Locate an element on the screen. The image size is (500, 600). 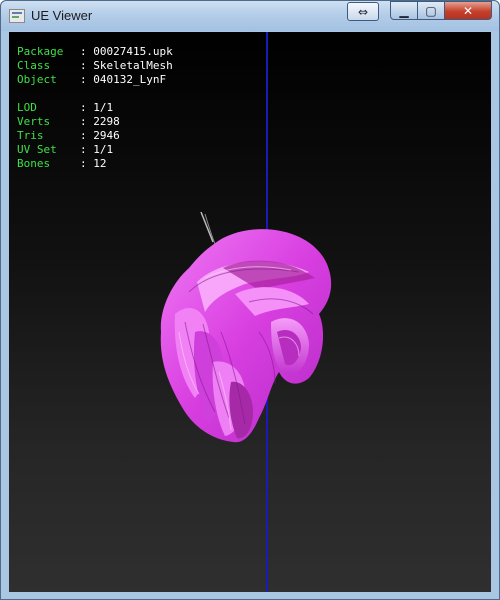
object-value: 040132_LynF is located at coordinates (130, 79).